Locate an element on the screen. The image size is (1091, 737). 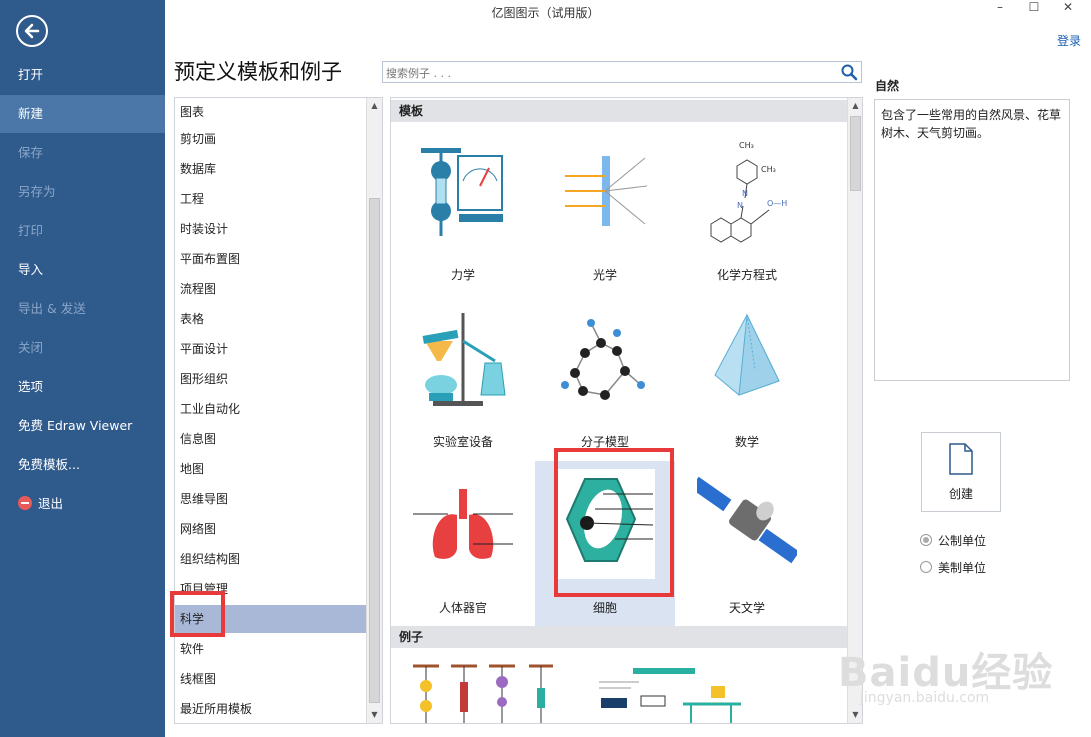
lungs-icon is located at coordinates (463, 524).